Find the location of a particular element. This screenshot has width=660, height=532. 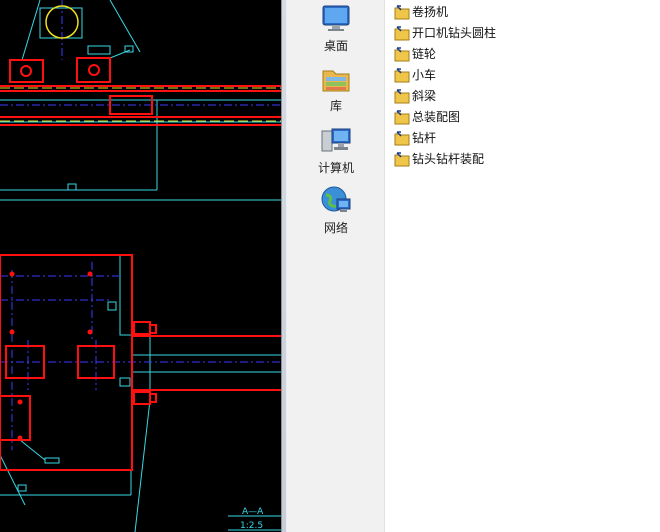

file-name: 斜梁 is located at coordinates (424, 96).